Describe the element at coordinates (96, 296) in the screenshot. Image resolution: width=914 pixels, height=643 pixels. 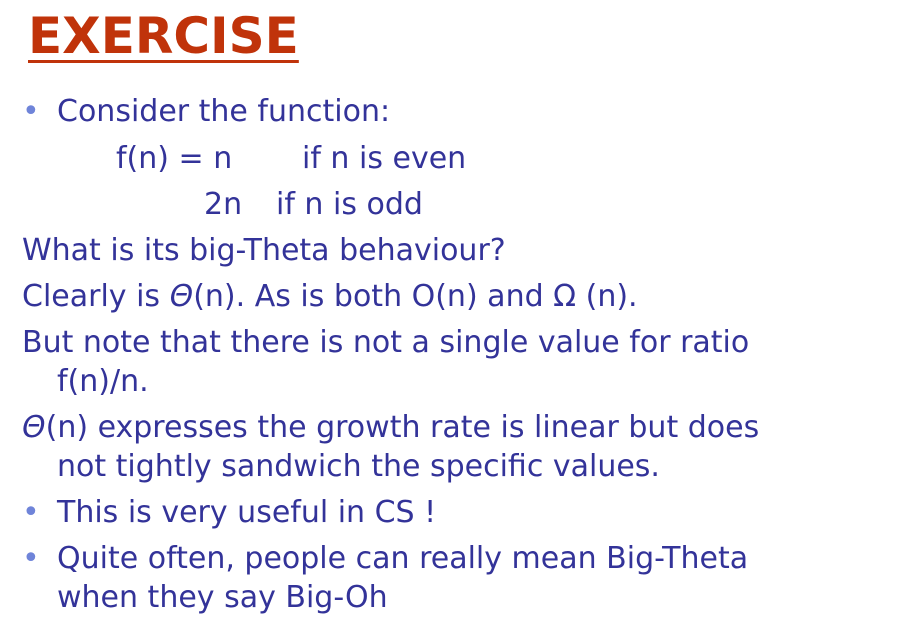
I see `clearly-prefix: Clearly is` at that location.